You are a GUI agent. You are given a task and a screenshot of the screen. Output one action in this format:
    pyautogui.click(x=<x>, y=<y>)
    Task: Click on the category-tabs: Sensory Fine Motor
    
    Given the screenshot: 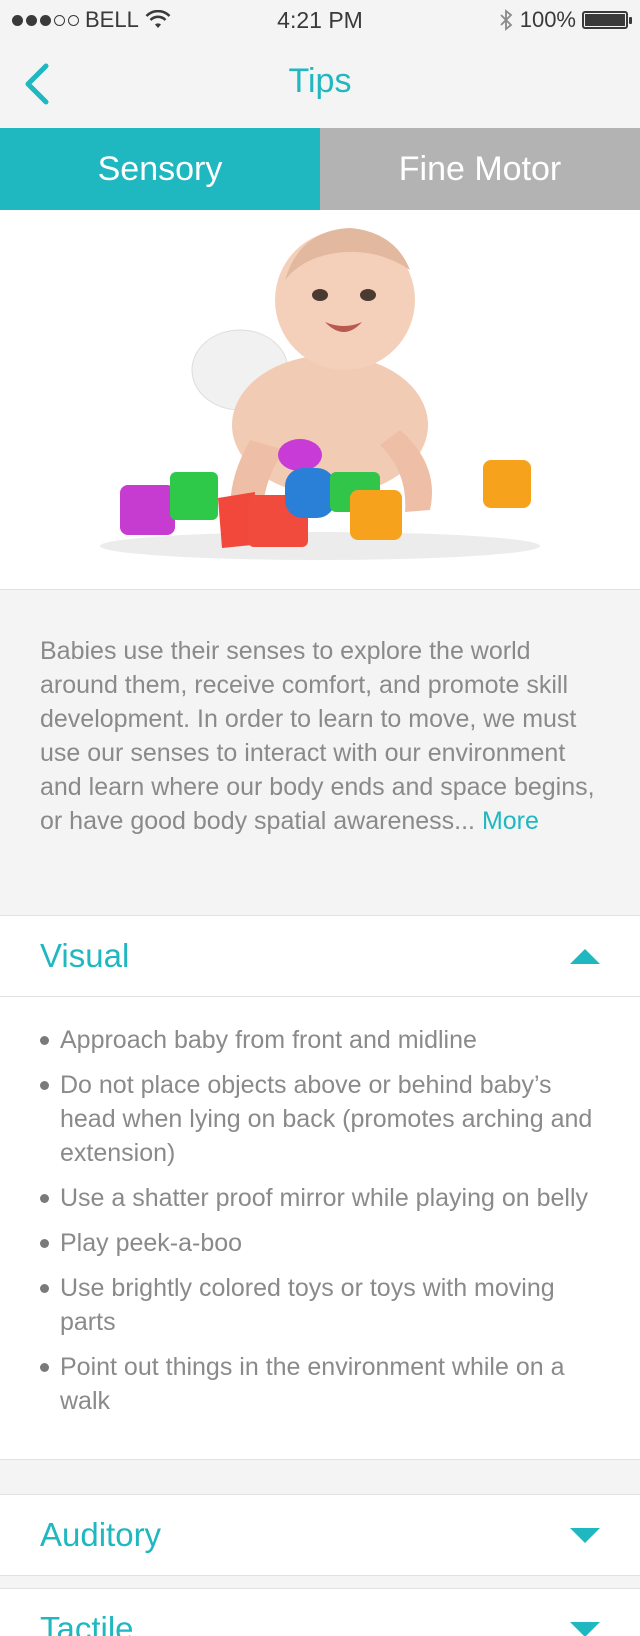 What is the action you would take?
    pyautogui.click(x=320, y=169)
    